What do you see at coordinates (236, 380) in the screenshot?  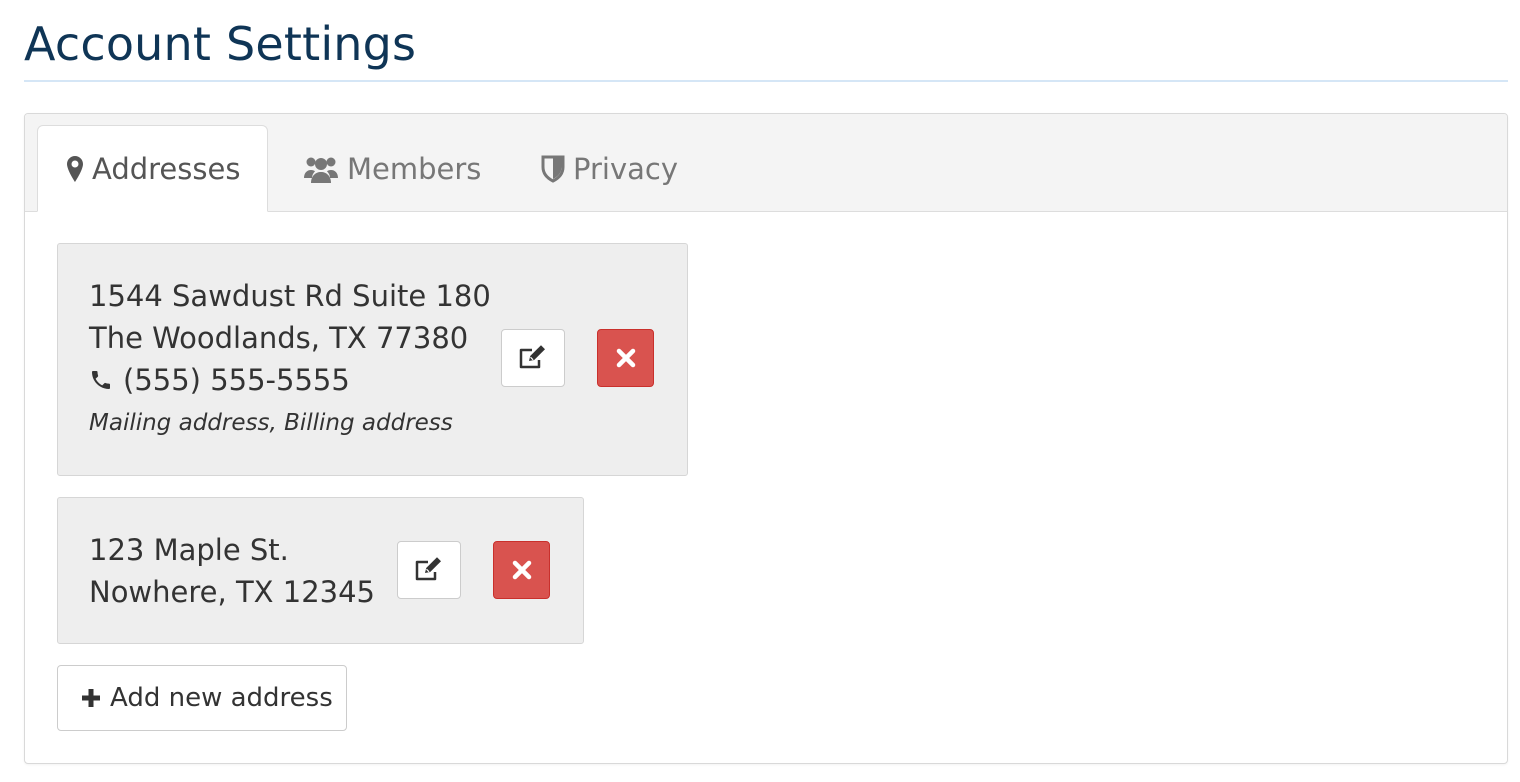 I see `phone-number: (555) 555-5555` at bounding box center [236, 380].